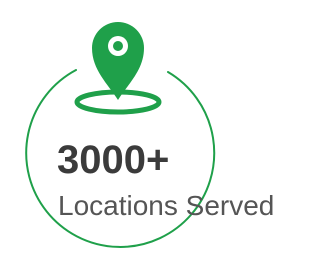 The image size is (320, 257). I want to click on location-pin-icon, so click(118, 61).